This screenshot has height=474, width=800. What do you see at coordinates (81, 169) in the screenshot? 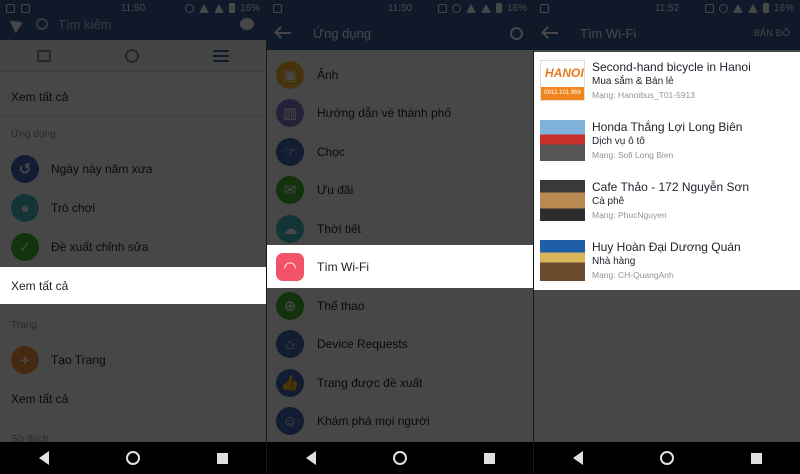
I see `menu-item-on-this-day: ↺ Ngày này năm xưa` at bounding box center [81, 169].